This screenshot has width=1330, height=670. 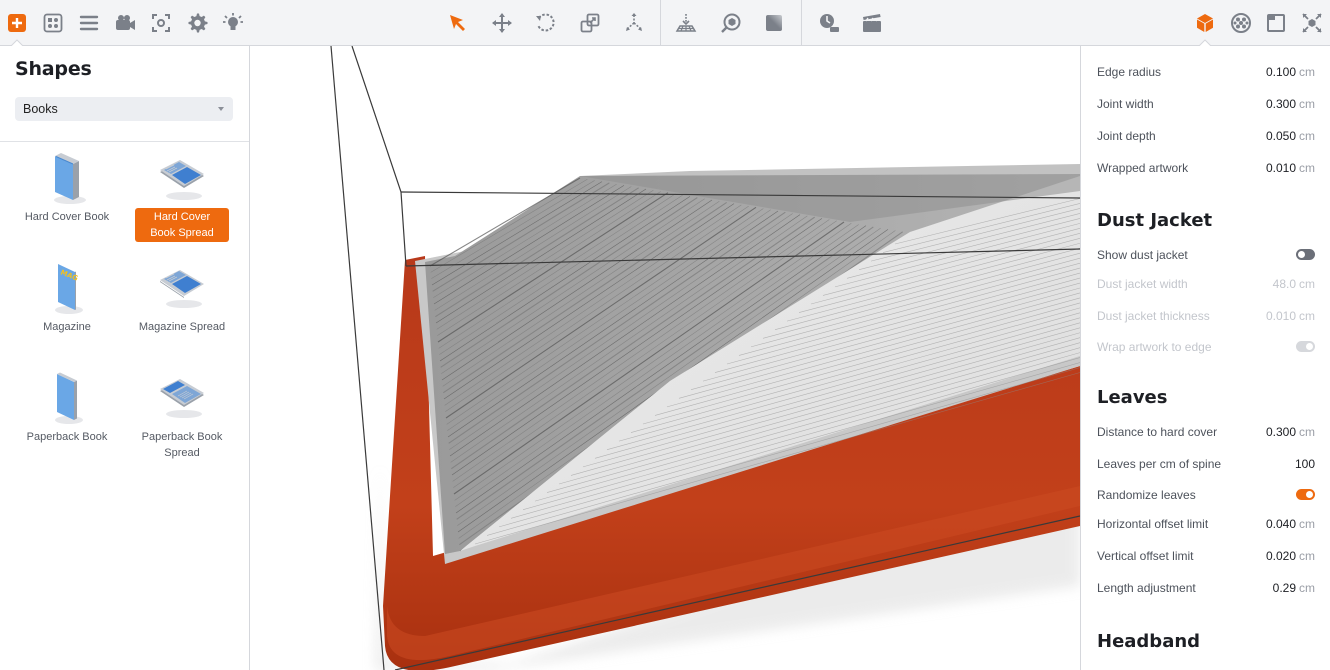 I want to click on prop-number: 0.100, so click(x=1280, y=72).